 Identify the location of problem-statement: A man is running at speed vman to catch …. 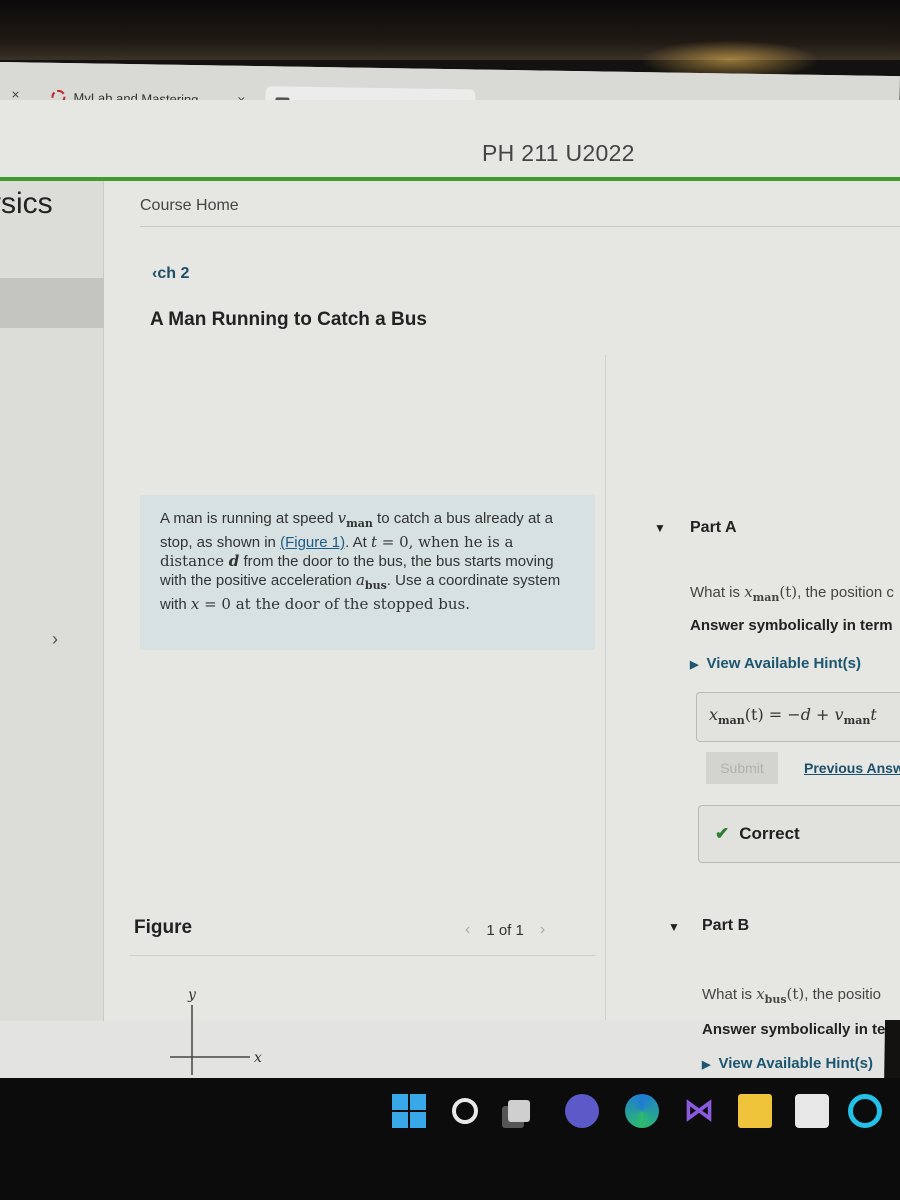
(367, 572).